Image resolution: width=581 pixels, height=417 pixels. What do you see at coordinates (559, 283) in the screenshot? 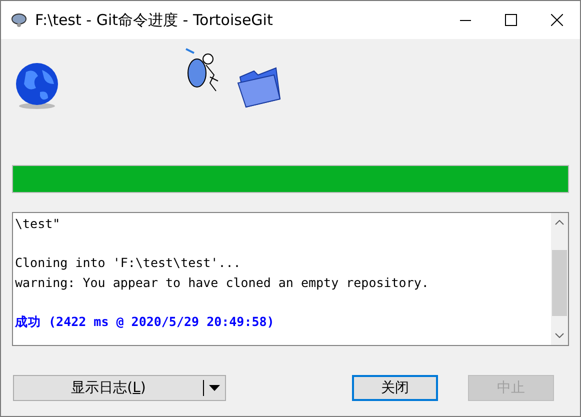
I see `scrollbar-thumb` at bounding box center [559, 283].